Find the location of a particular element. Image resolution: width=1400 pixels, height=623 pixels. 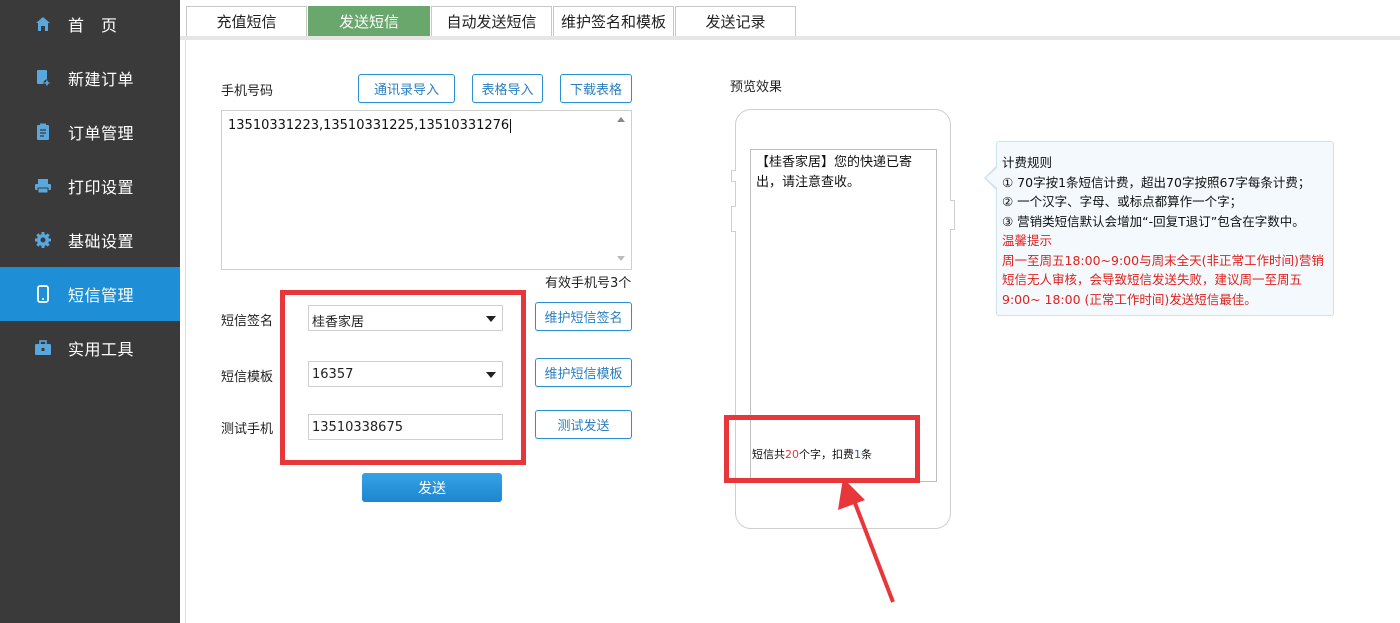

signature-label: 短信签名 is located at coordinates (247, 321).